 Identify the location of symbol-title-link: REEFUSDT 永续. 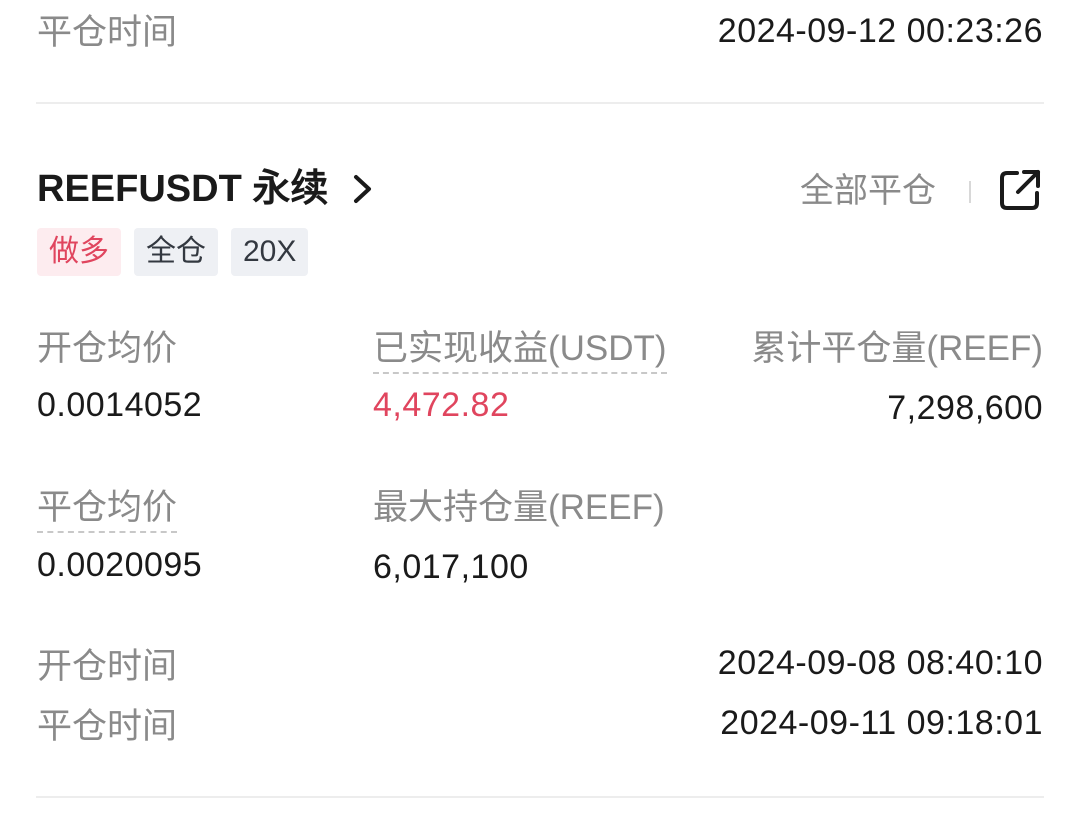
(206, 189).